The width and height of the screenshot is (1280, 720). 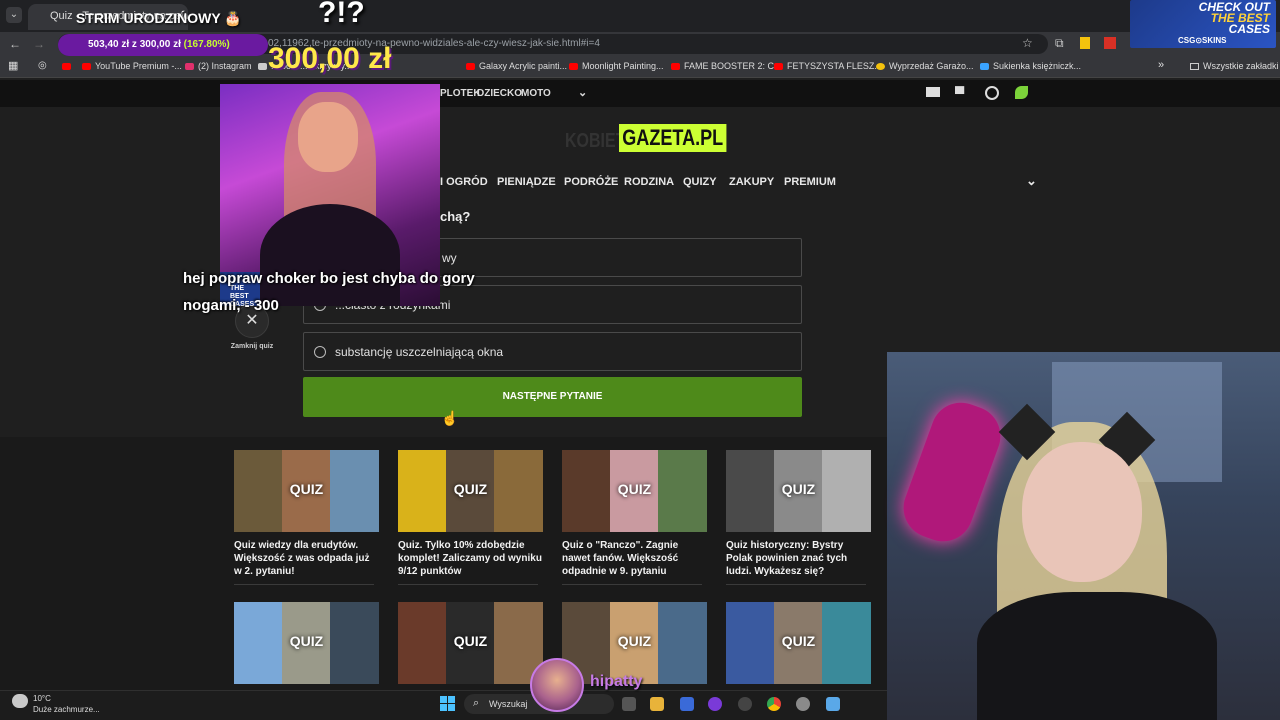 I want to click on weather-temperature: 10°C, so click(x=42, y=698).